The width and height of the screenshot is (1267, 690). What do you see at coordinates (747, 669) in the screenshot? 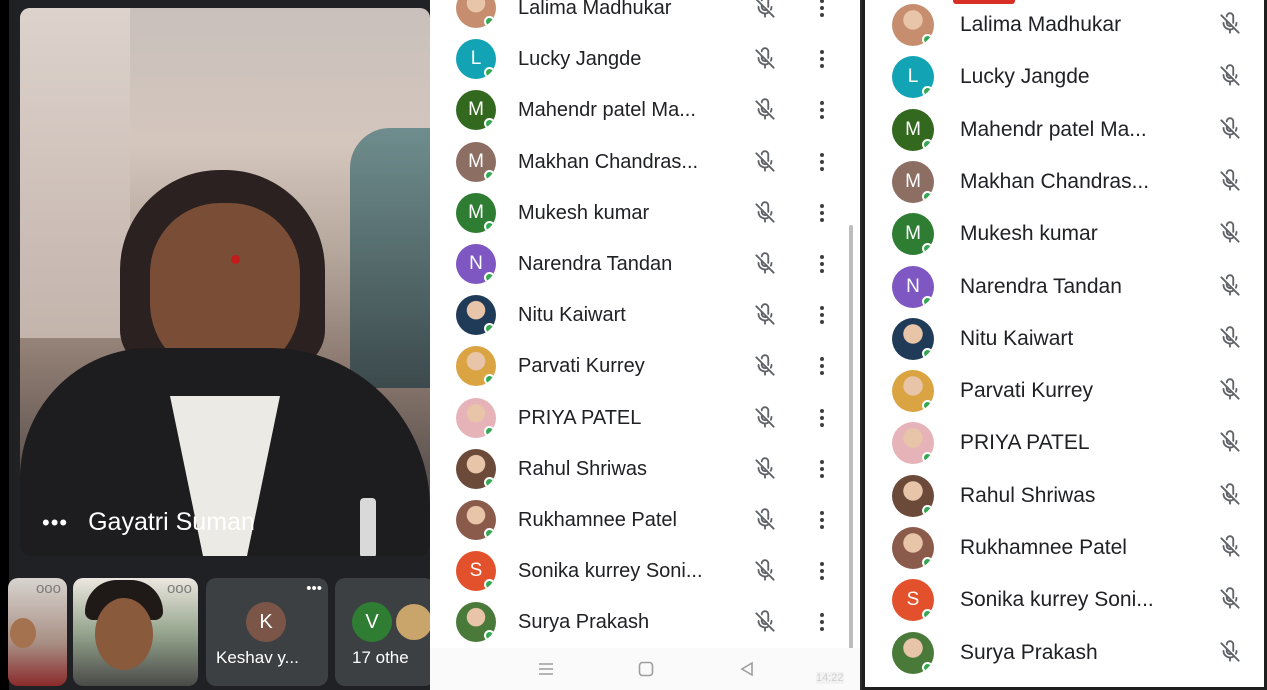
I see `back-icon` at bounding box center [747, 669].